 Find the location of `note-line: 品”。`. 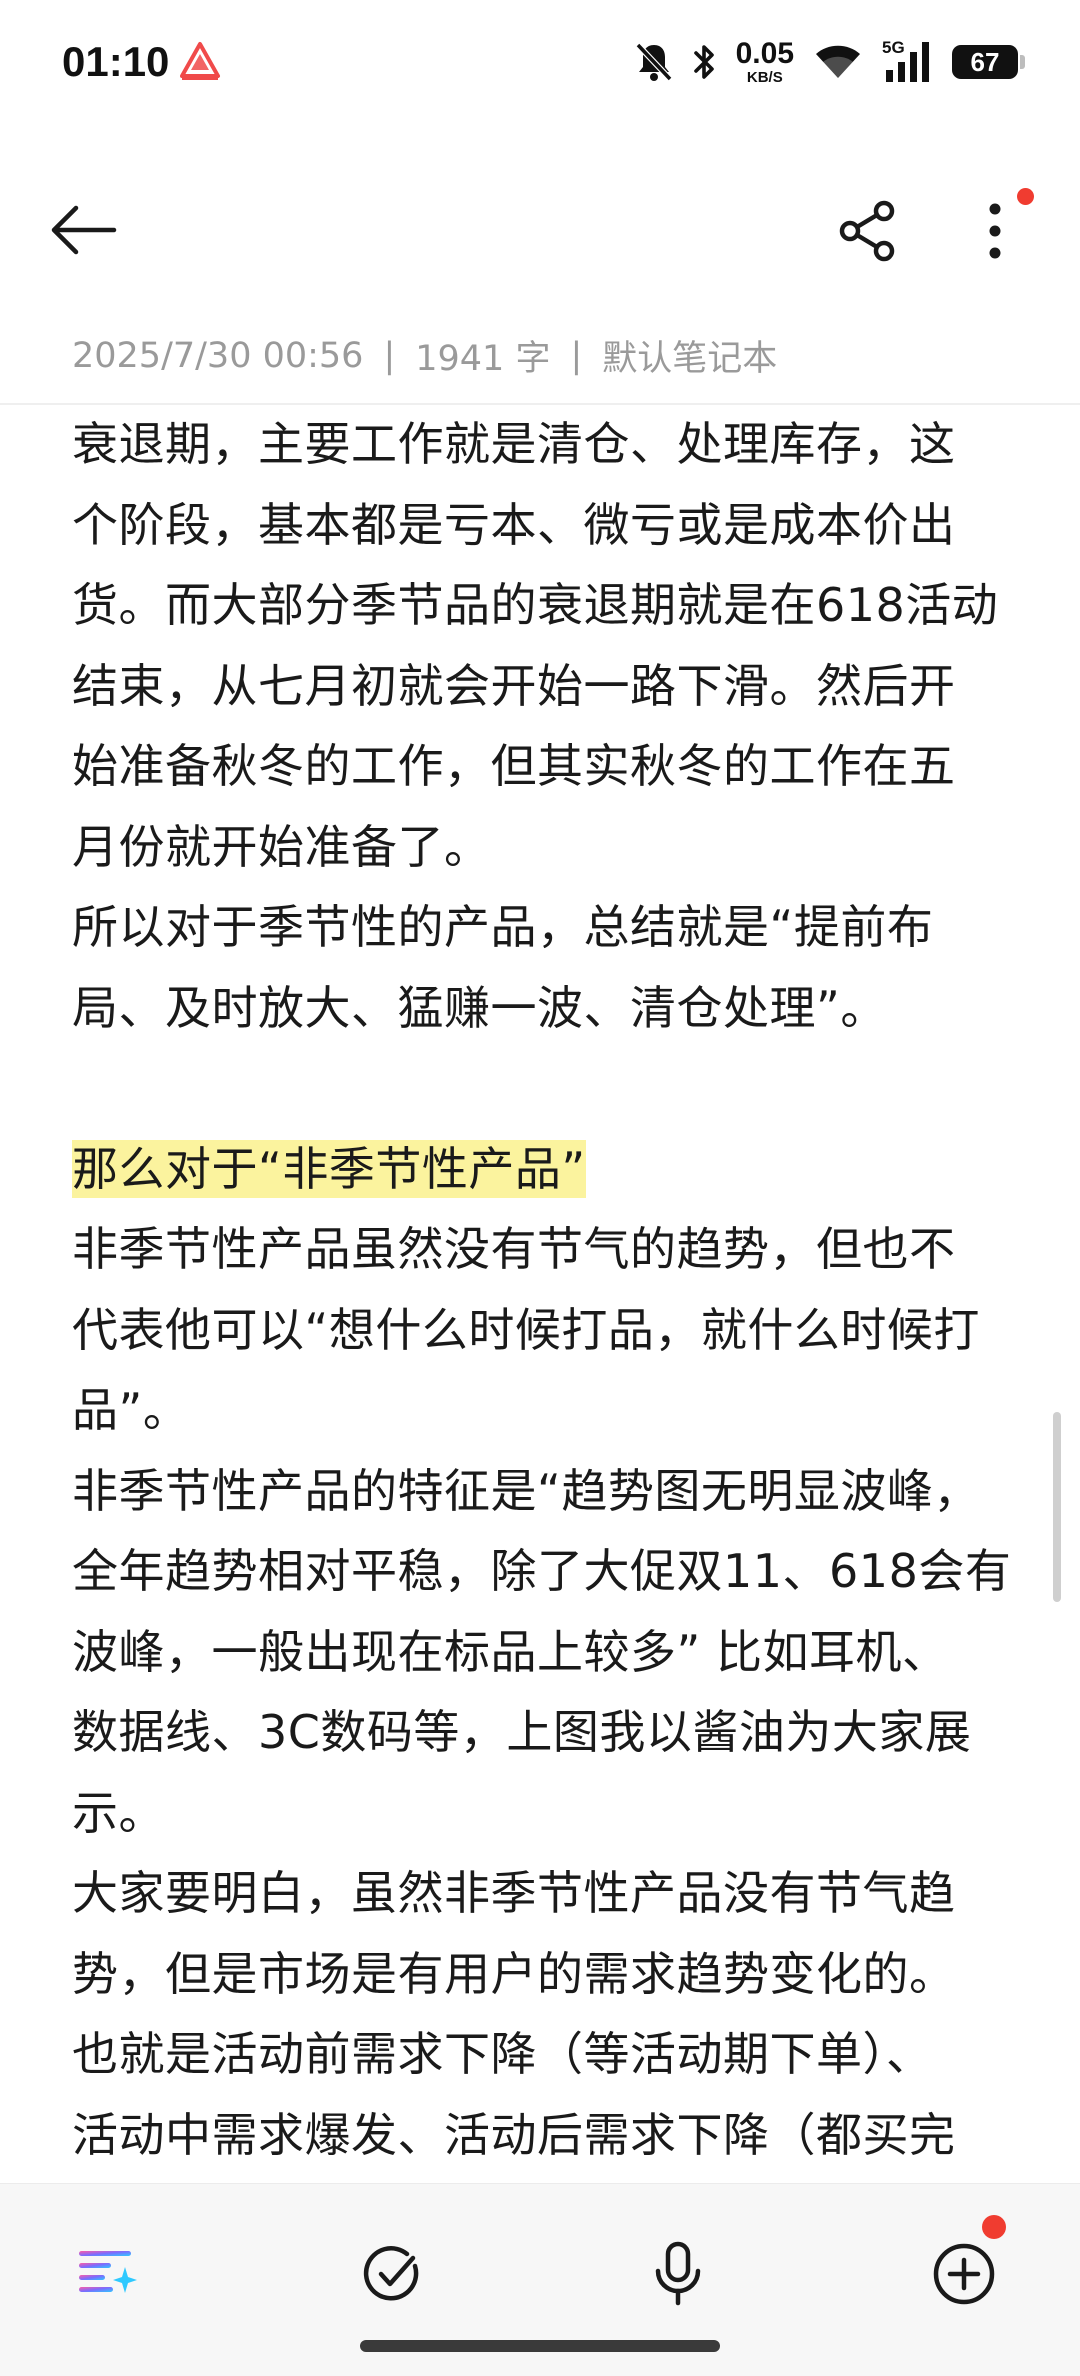

note-line: 品”。 is located at coordinates (131, 1410).